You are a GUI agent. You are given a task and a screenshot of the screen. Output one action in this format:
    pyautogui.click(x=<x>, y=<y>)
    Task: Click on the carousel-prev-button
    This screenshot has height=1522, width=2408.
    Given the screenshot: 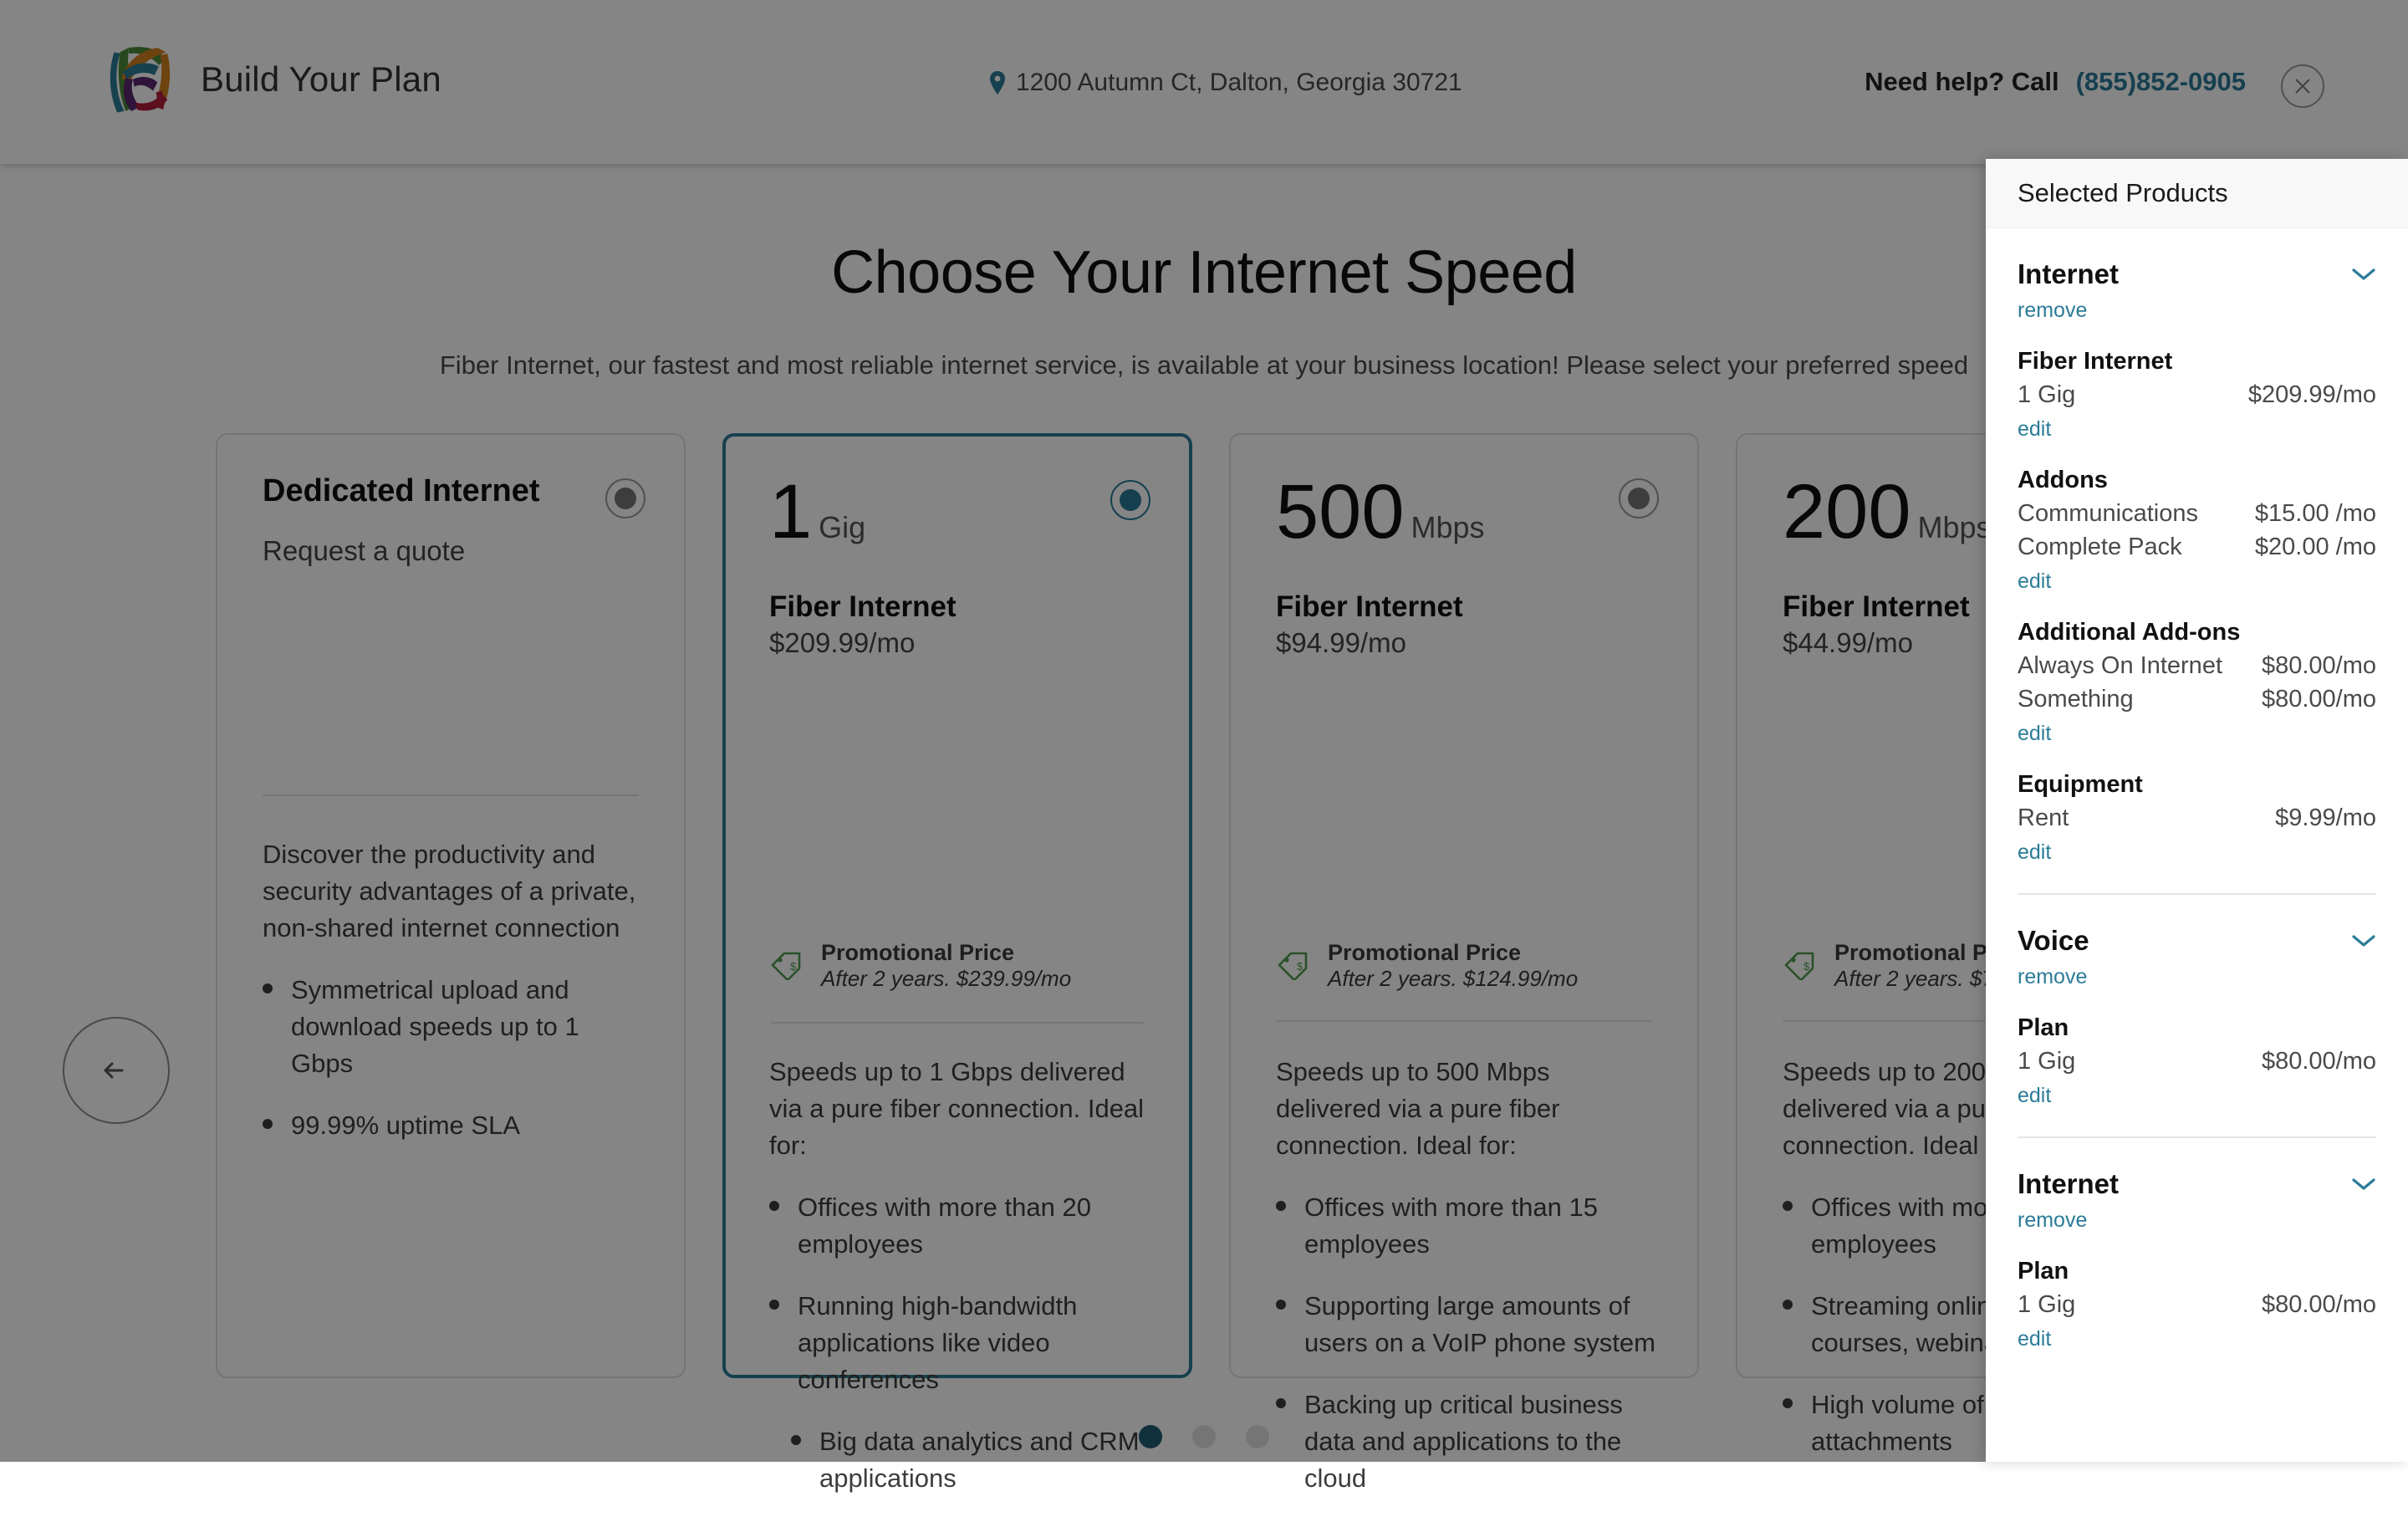 What is the action you would take?
    pyautogui.click(x=117, y=1070)
    